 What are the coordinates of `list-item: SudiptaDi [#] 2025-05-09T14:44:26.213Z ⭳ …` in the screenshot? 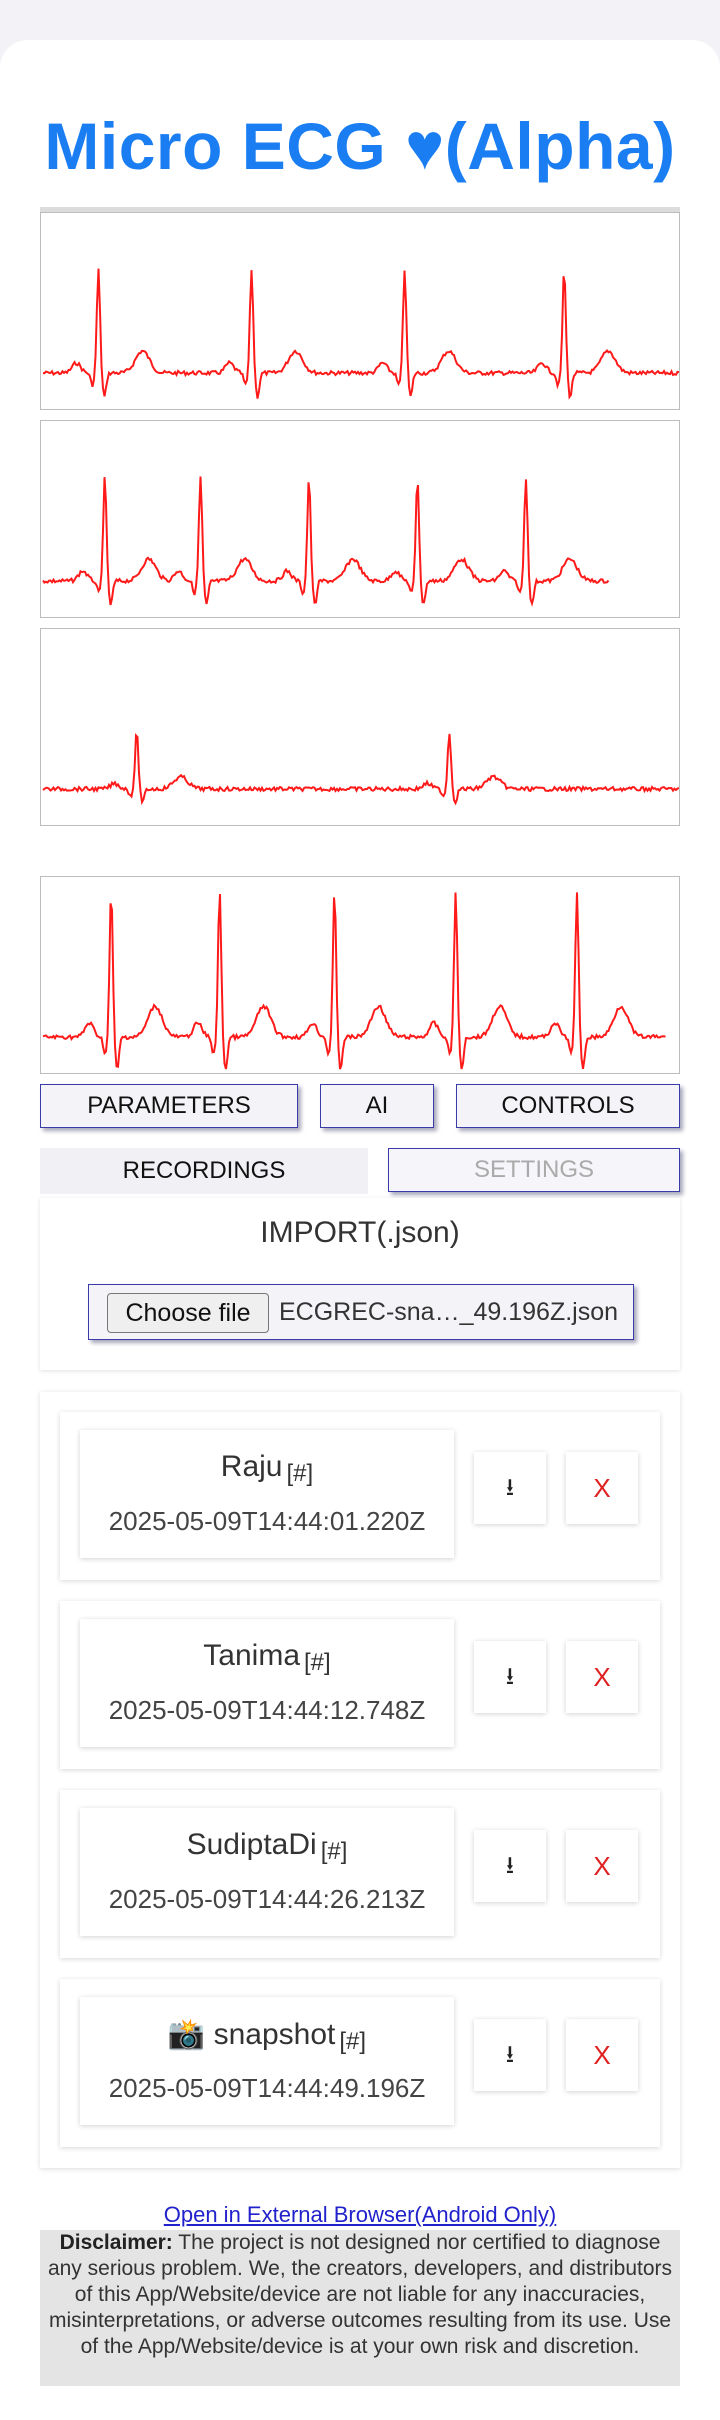 It's located at (360, 1874).